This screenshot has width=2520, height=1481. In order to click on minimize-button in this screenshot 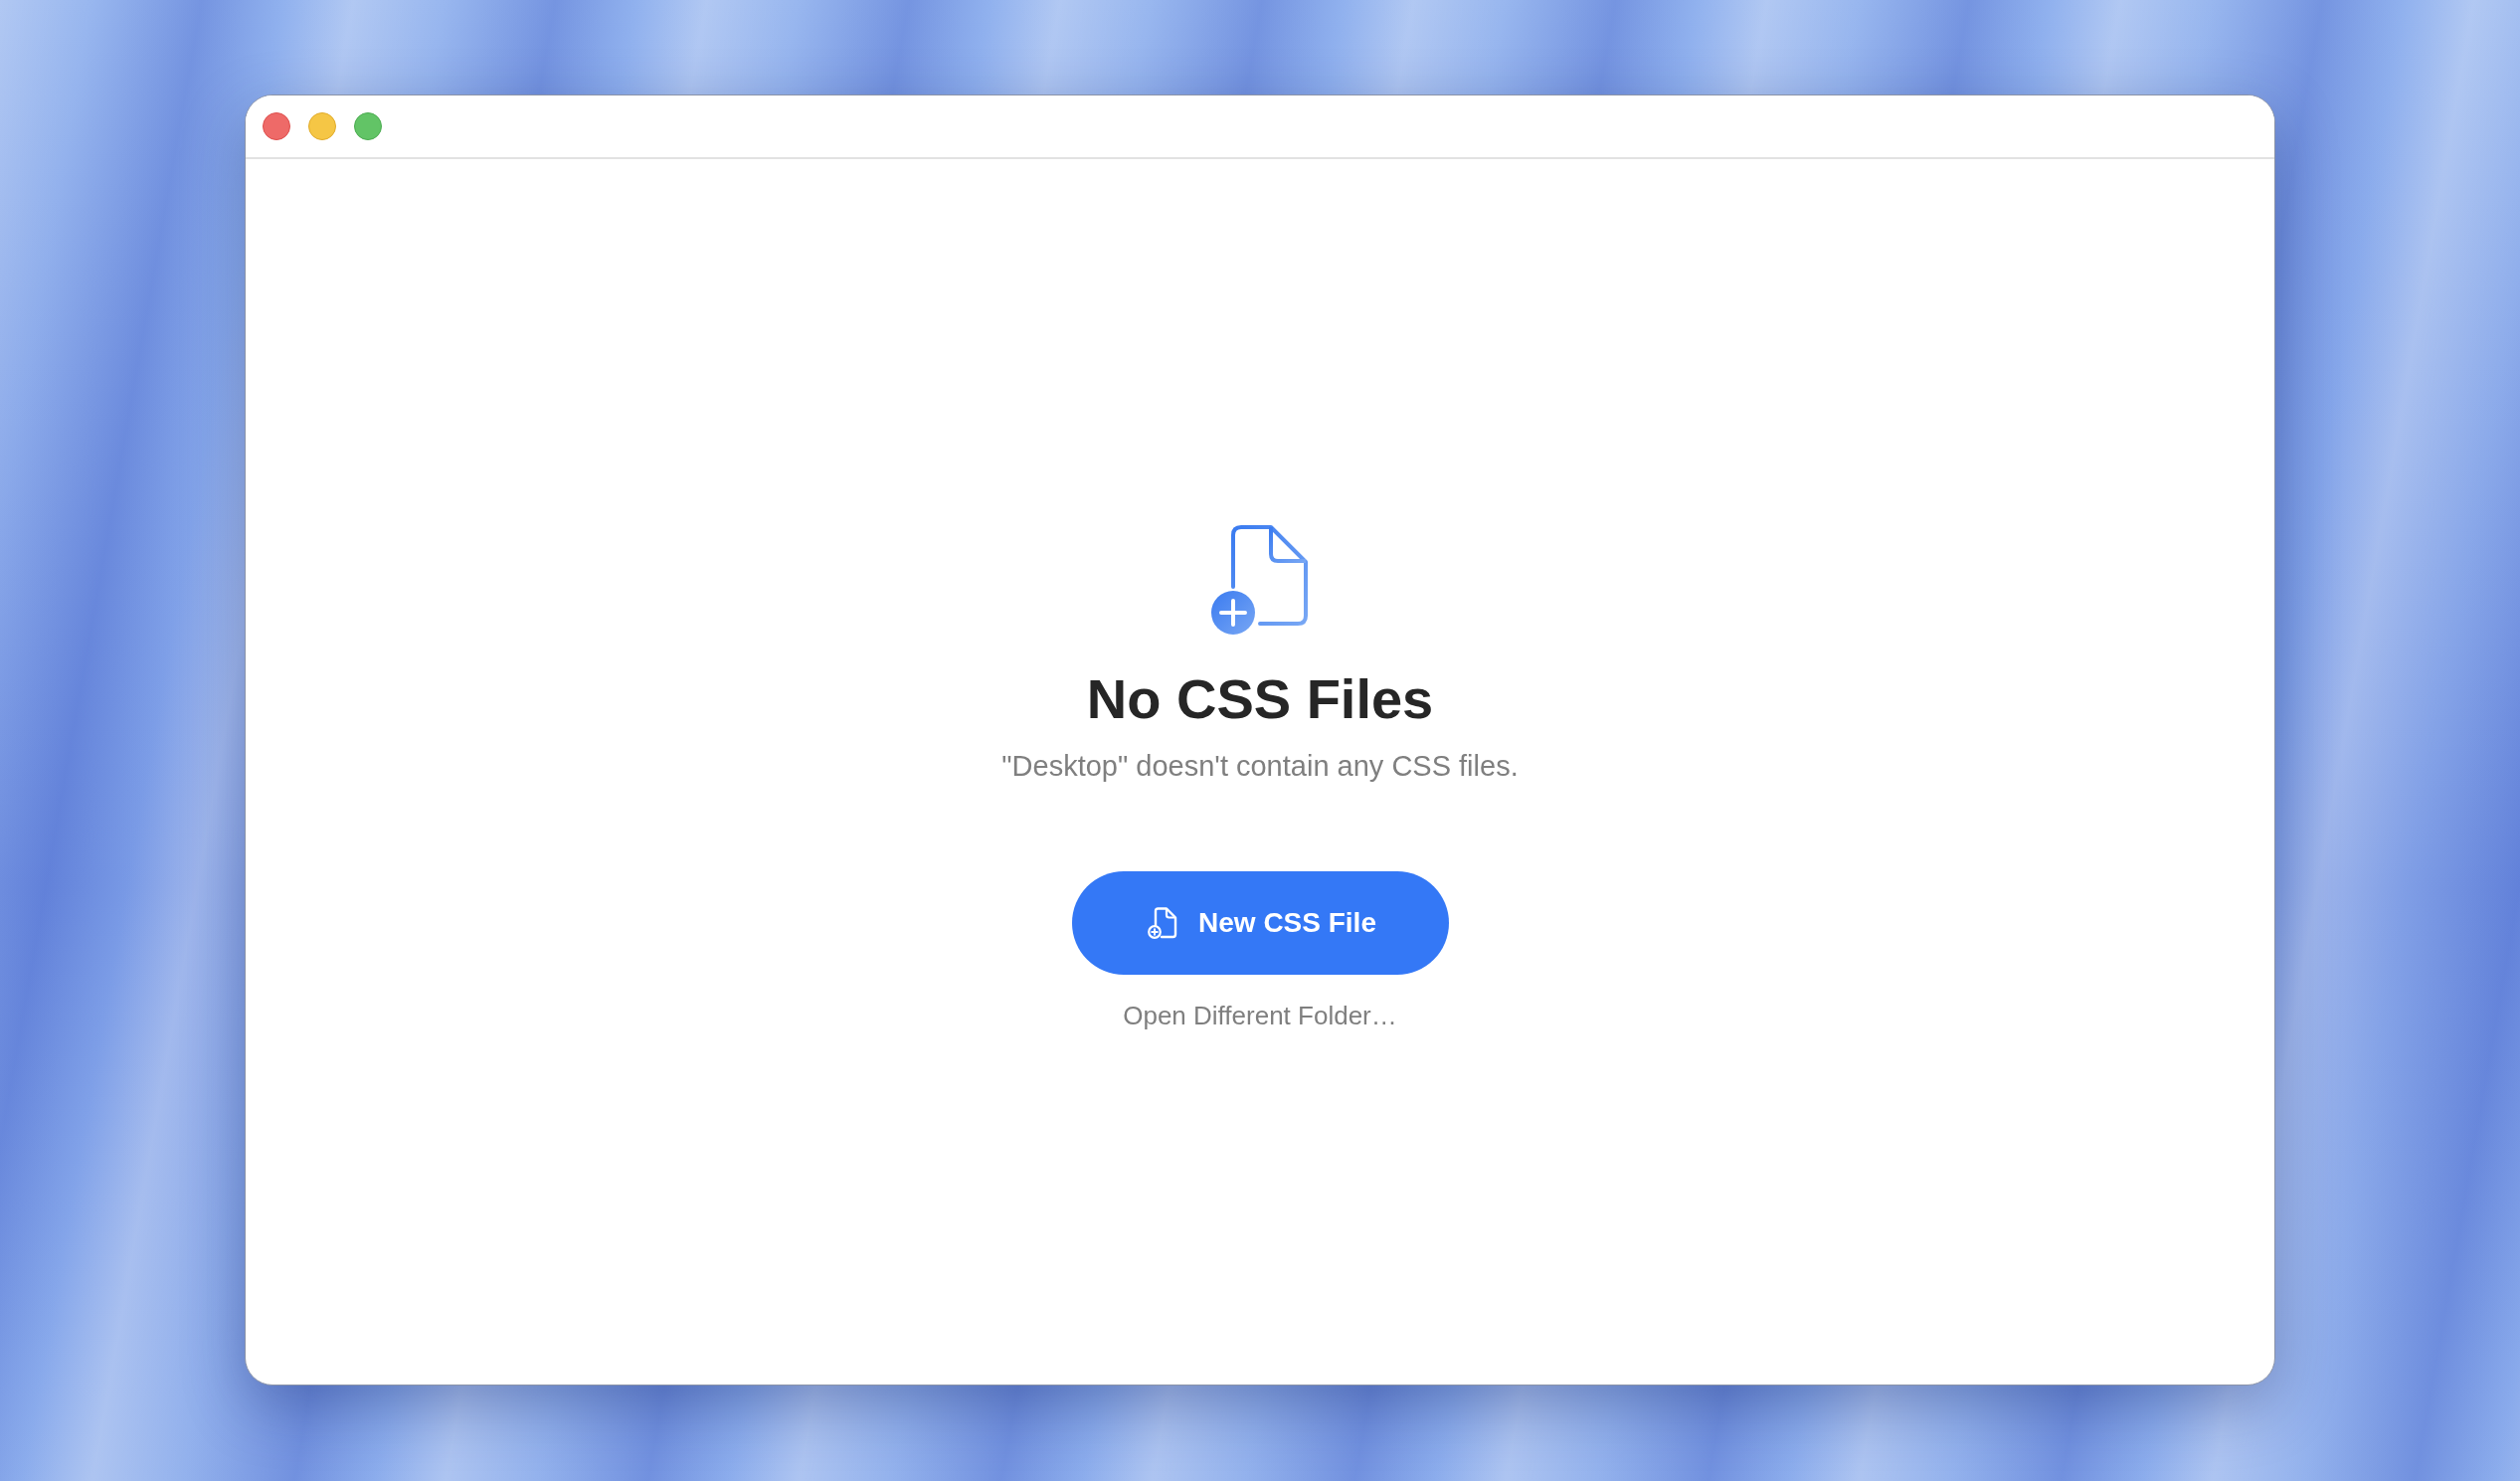, I will do `click(322, 126)`.